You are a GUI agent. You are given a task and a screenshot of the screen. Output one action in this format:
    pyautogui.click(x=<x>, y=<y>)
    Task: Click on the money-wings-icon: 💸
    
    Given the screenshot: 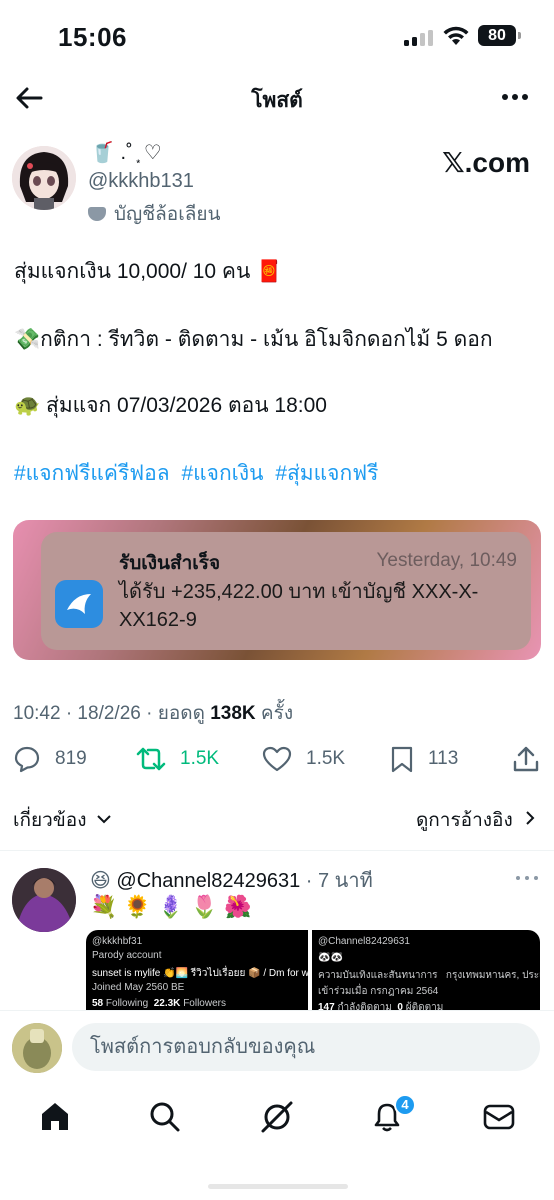 What is the action you would take?
    pyautogui.click(x=27, y=339)
    